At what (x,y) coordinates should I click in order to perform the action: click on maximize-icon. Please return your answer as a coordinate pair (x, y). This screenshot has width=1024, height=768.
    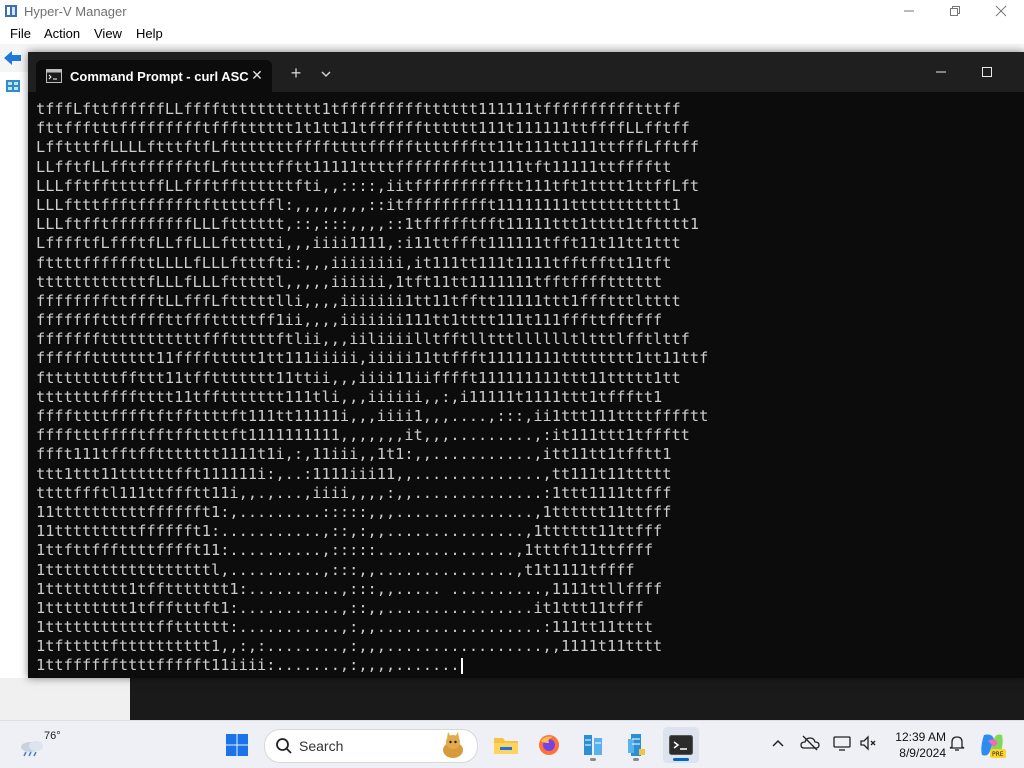
    Looking at the image, I should click on (987, 72).